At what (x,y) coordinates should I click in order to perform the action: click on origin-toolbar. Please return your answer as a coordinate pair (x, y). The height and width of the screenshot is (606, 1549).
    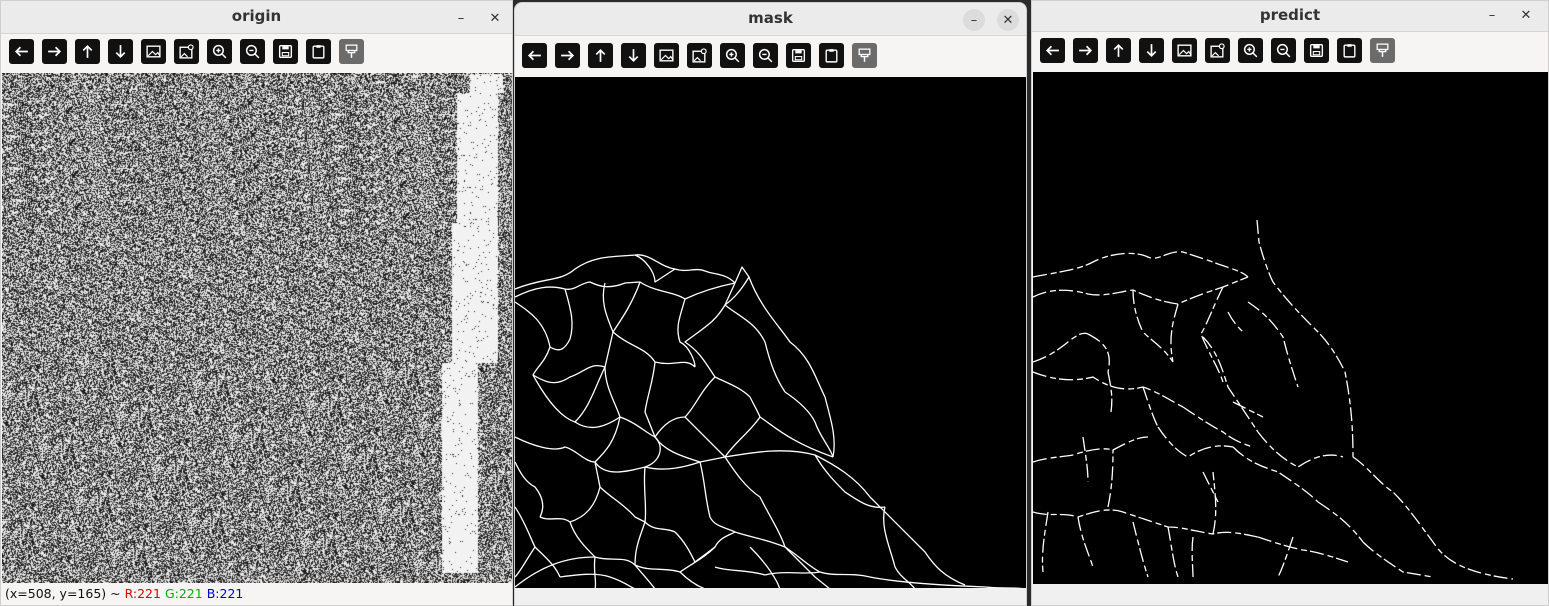
    Looking at the image, I should click on (256, 53).